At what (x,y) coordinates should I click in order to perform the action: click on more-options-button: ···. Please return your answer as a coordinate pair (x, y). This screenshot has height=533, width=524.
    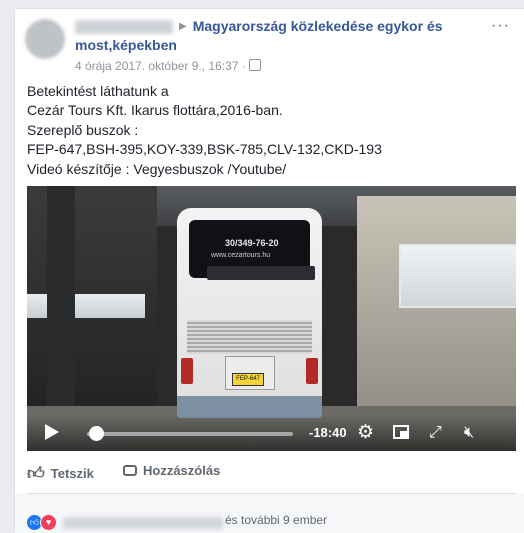
    Looking at the image, I should click on (500, 26).